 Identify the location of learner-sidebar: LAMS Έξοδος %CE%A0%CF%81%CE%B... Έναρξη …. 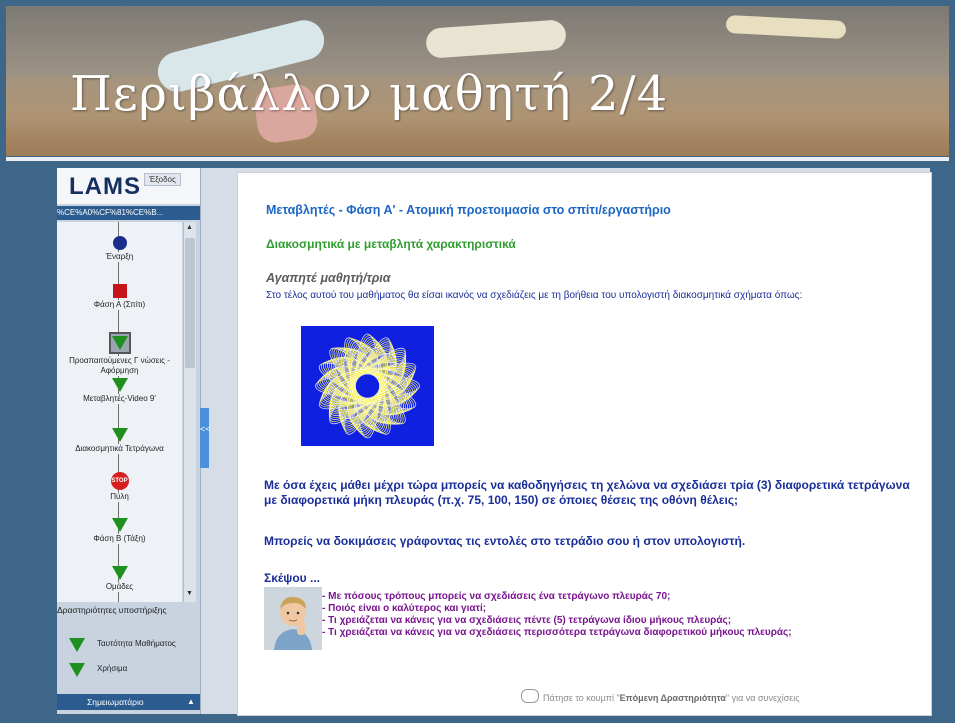
(129, 441).